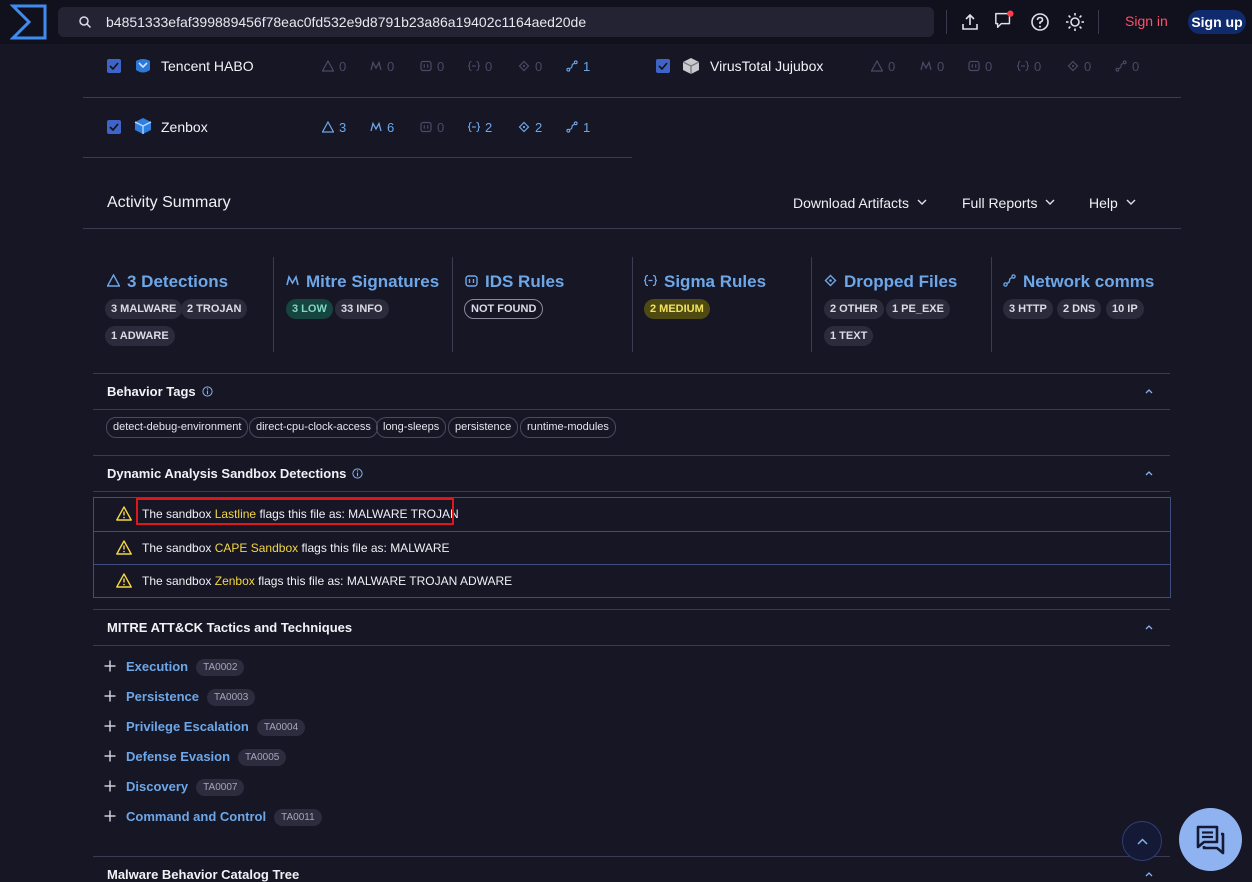 This screenshot has width=1252, height=882. I want to click on sandbox-count: 0, so click(432, 127).